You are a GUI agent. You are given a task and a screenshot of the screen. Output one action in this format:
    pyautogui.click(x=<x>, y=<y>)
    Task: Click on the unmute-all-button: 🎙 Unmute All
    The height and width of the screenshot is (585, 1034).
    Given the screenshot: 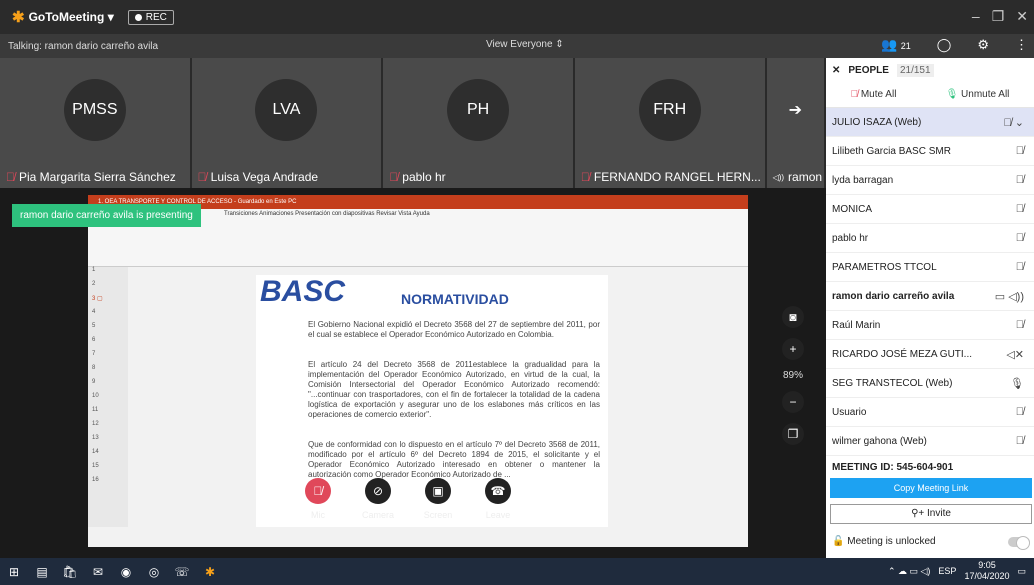 What is the action you would take?
    pyautogui.click(x=978, y=94)
    